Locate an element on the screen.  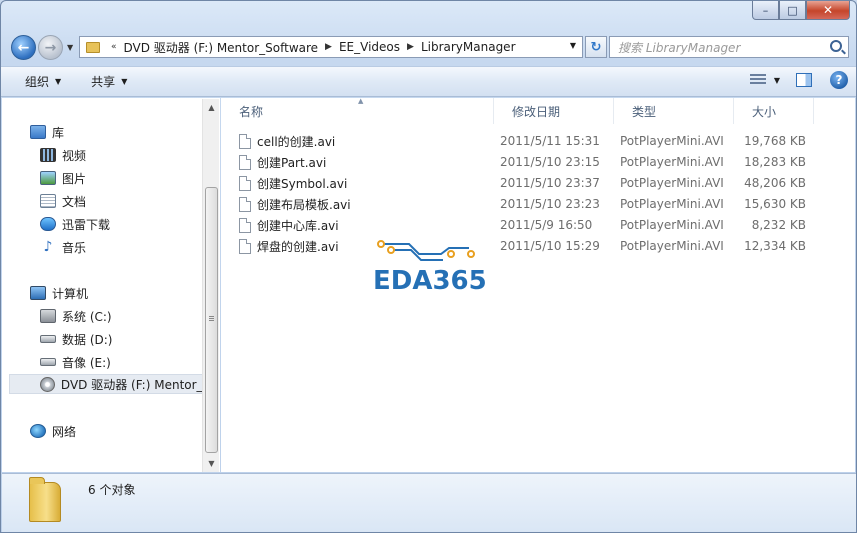
column-header-date: 修改日期 is located at coordinates (554, 111).